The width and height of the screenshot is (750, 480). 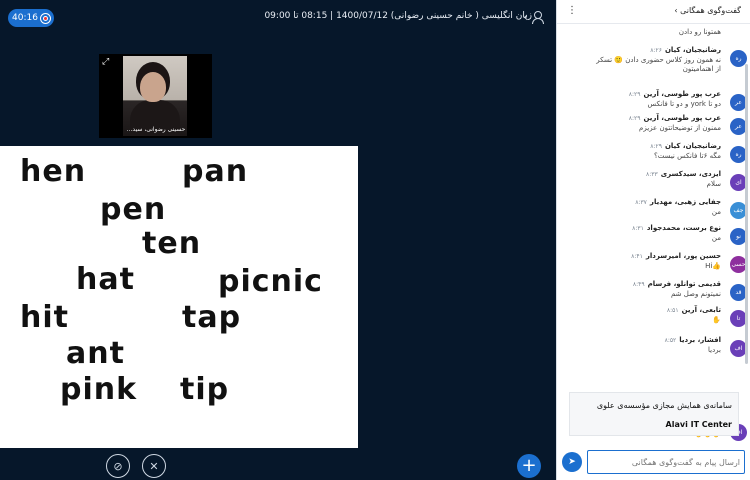 I want to click on message-sender: جفایی زهبی، مهدیار۸:۳۷, so click(x=678, y=202).